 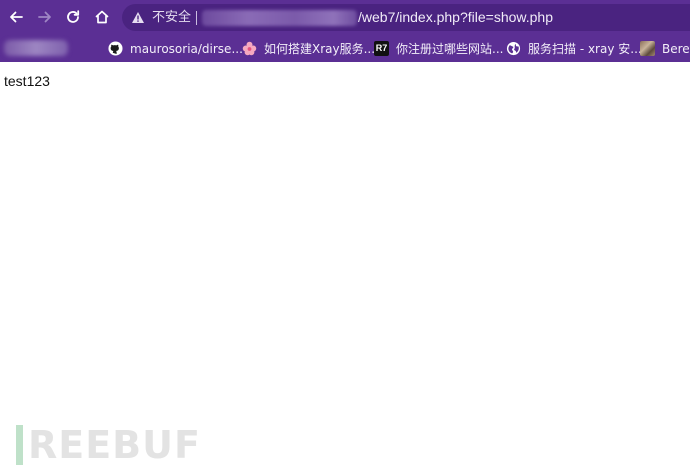 I want to click on globe-icon, so click(x=513, y=48).